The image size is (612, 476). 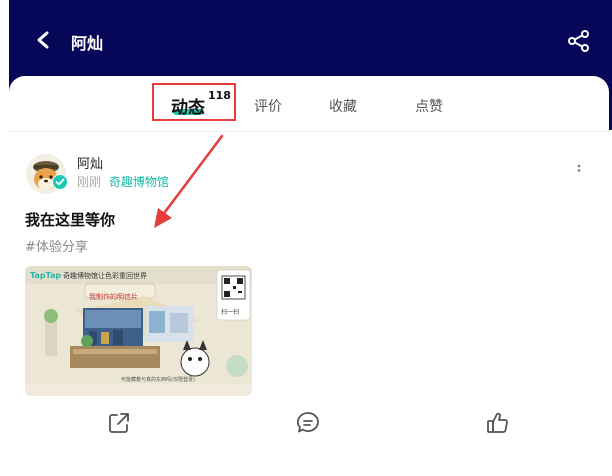 I want to click on post-source-link: 奇趣博物馆, so click(x=139, y=182).